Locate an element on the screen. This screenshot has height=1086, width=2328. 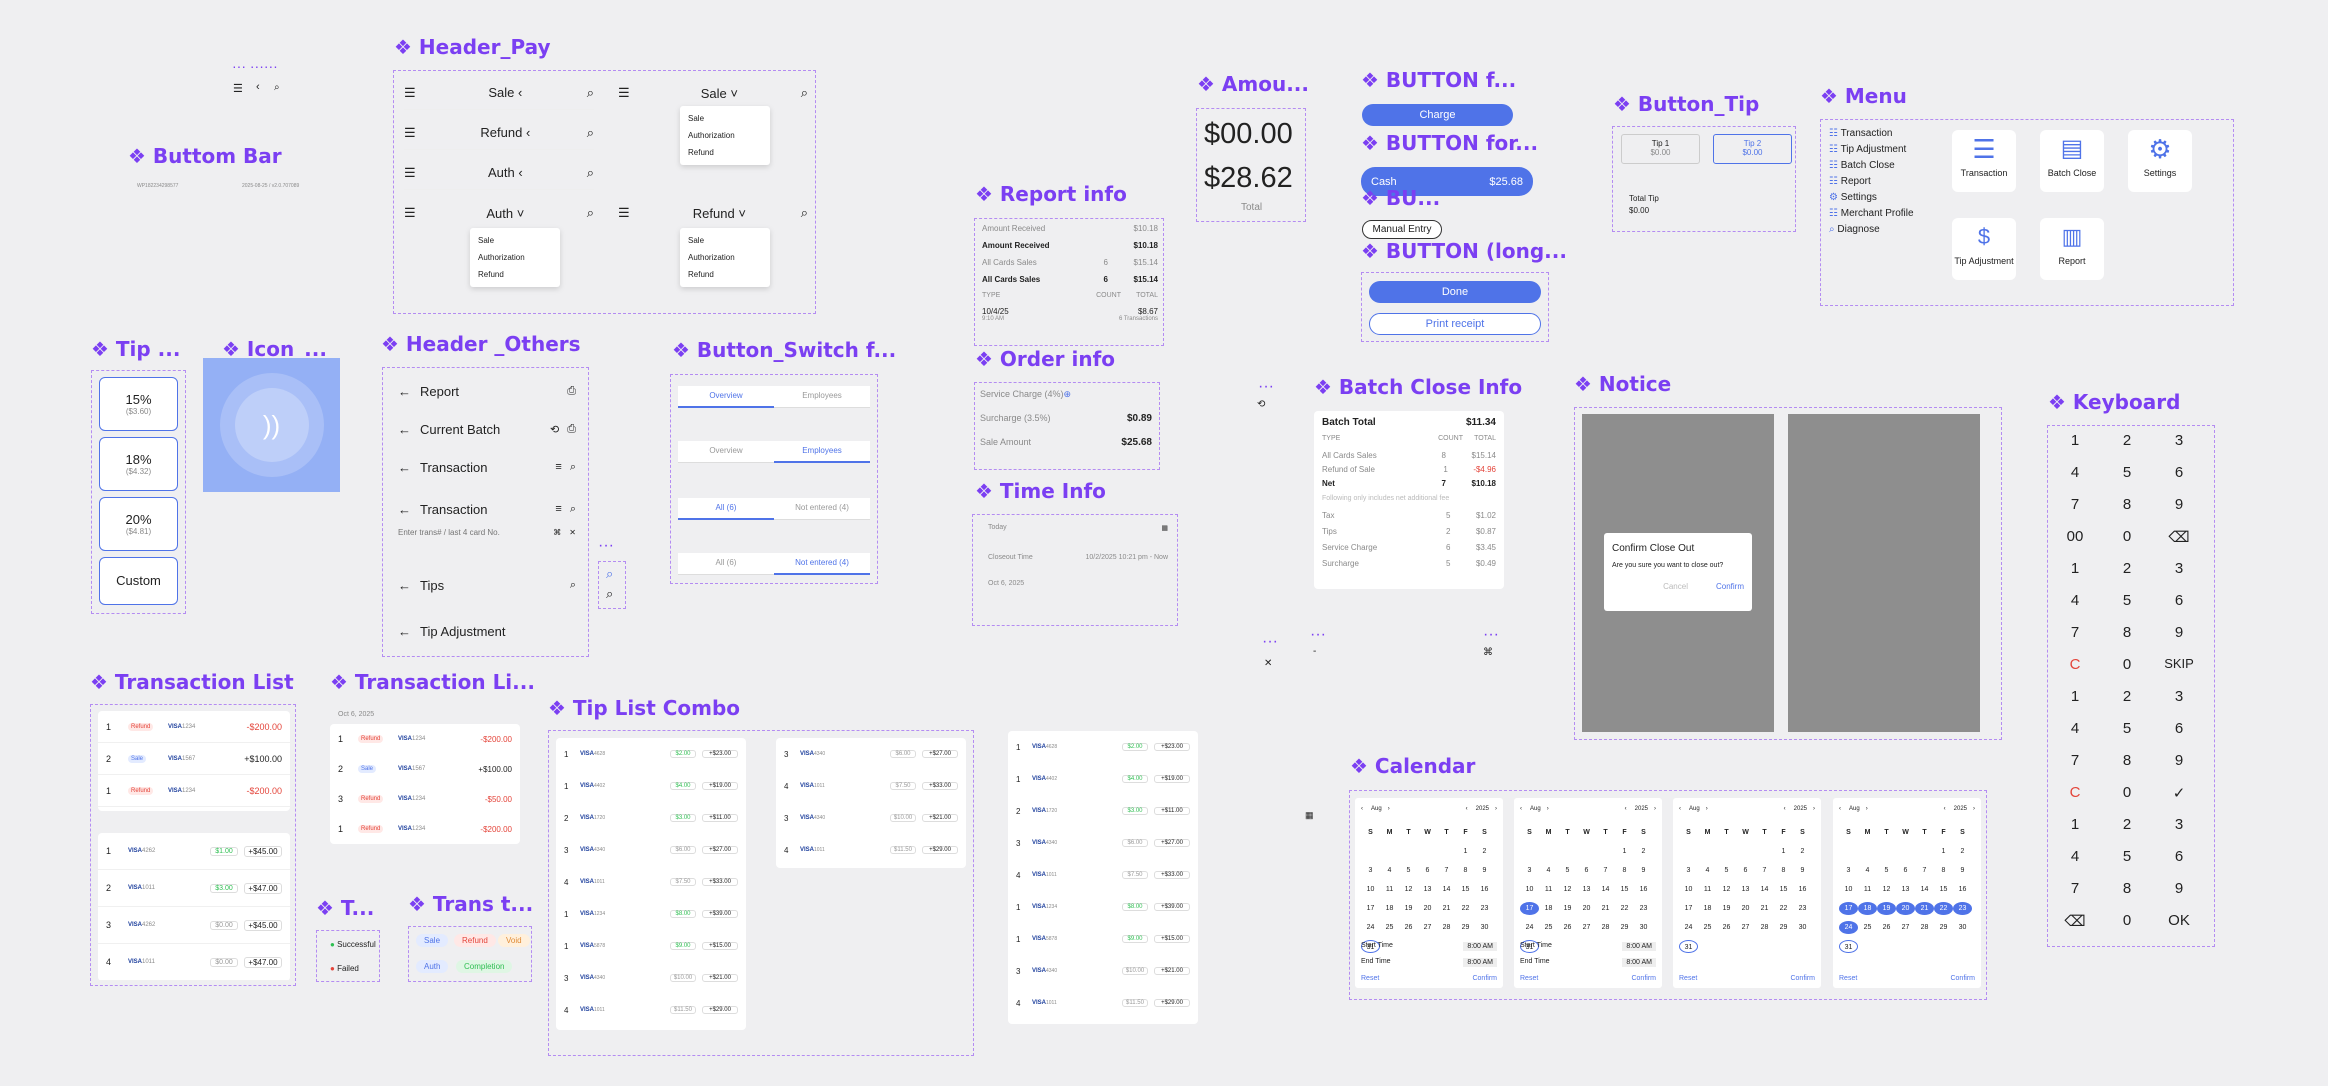
plus-icon: ⊕ is located at coordinates (1068, 401).